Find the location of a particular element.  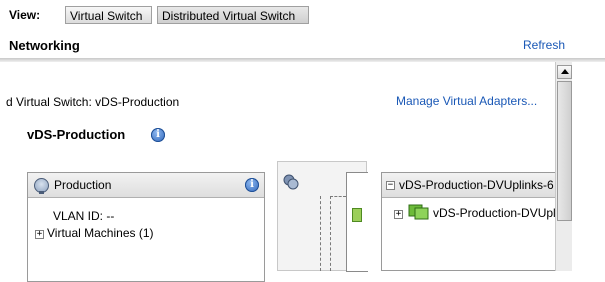

distributed-virtual-switch-view-button: Distributed Virtual Switch is located at coordinates (233, 15).